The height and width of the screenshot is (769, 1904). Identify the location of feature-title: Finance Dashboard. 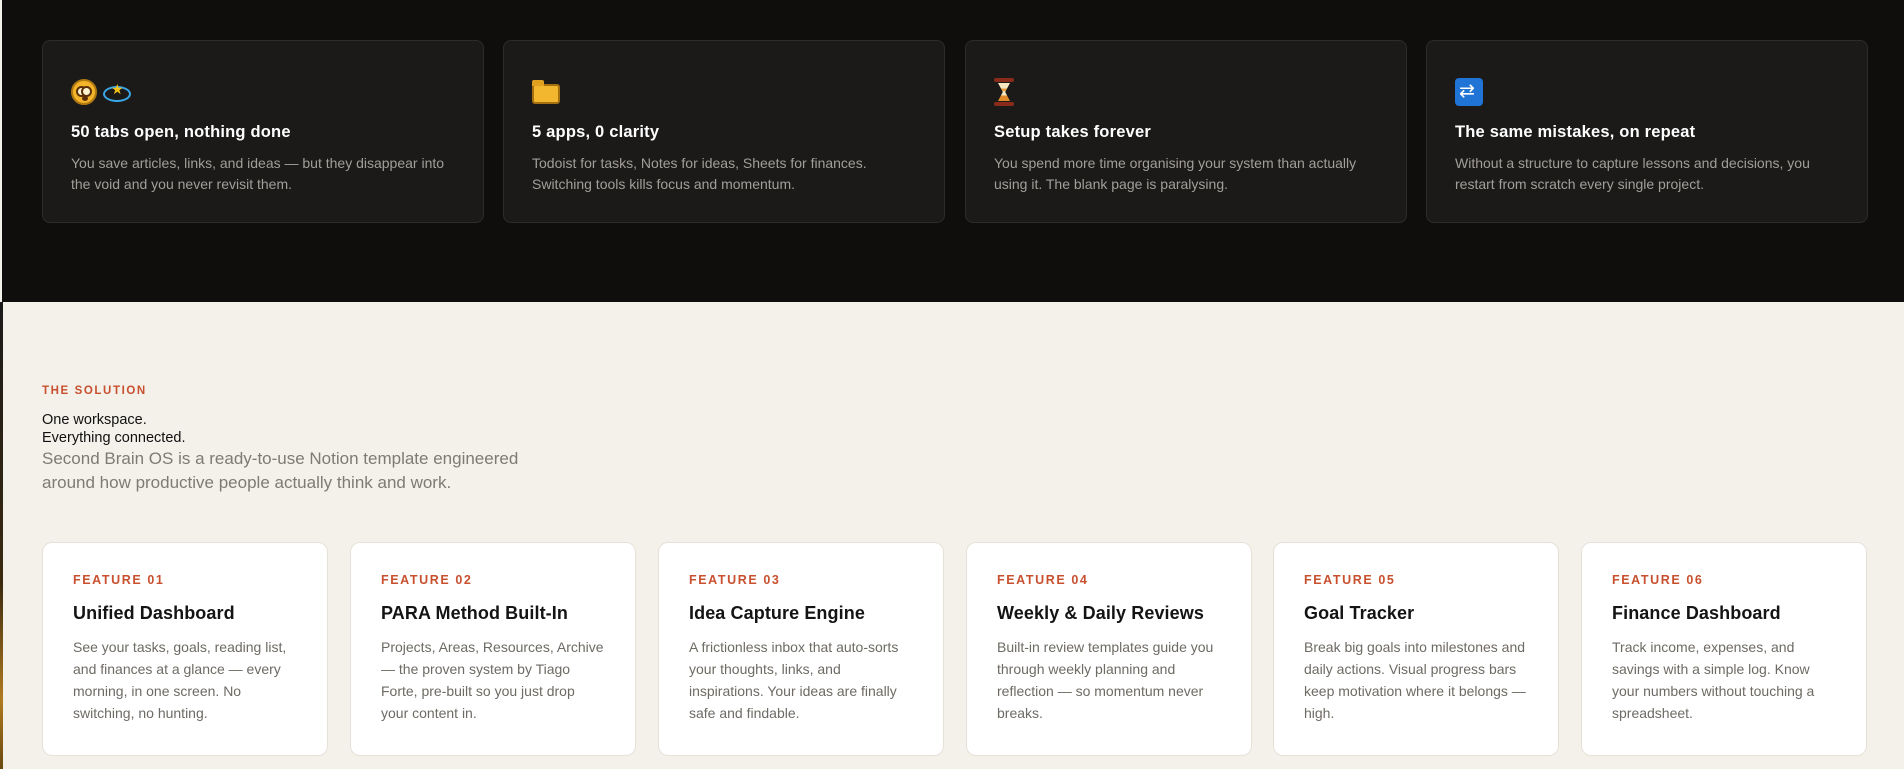
(1696, 613).